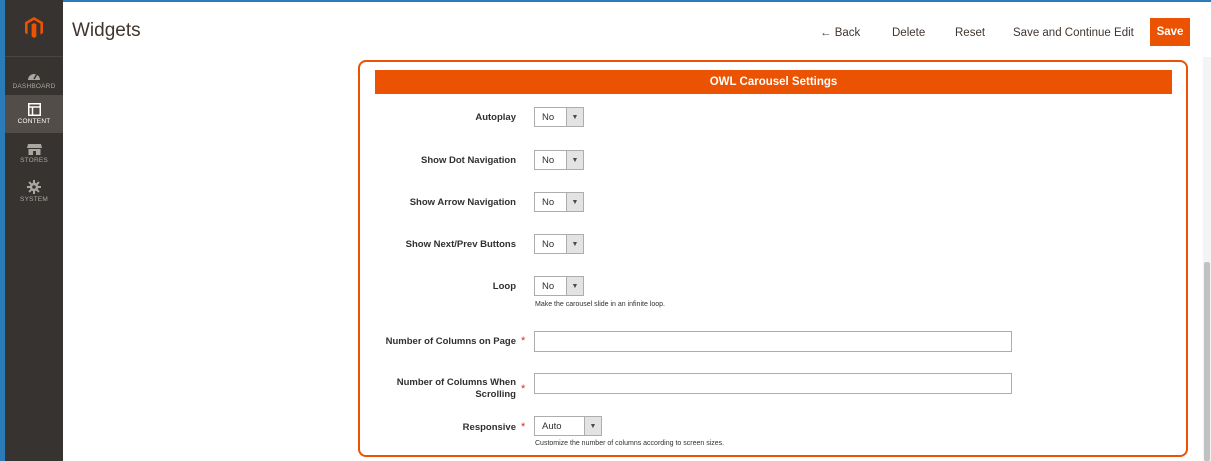 The width and height of the screenshot is (1211, 461). Describe the element at coordinates (548, 286) in the screenshot. I see `loop-value: No` at that location.